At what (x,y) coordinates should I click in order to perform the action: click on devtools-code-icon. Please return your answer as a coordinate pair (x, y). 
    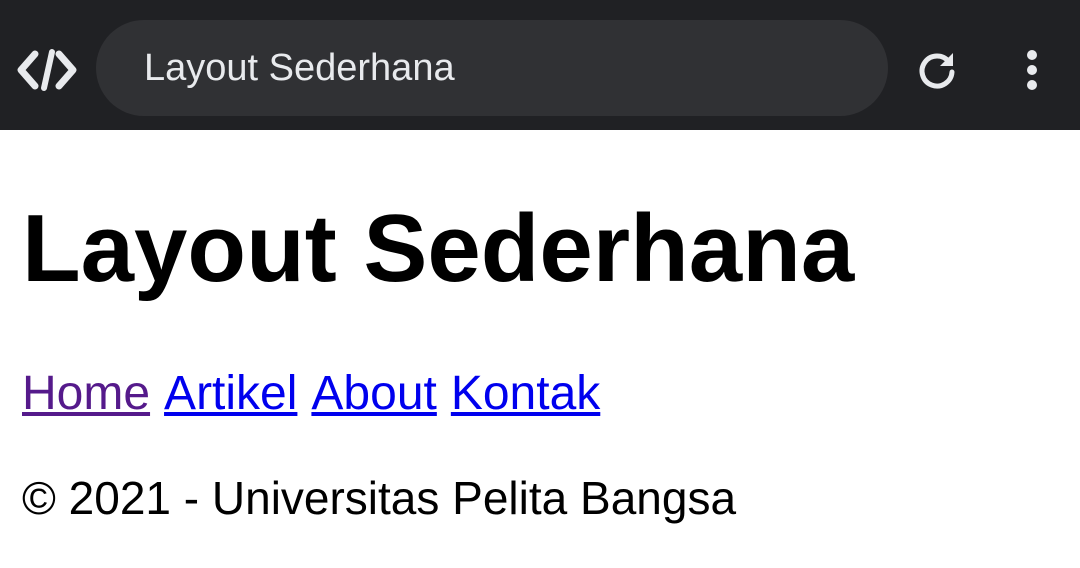
    Looking at the image, I should click on (47, 70).